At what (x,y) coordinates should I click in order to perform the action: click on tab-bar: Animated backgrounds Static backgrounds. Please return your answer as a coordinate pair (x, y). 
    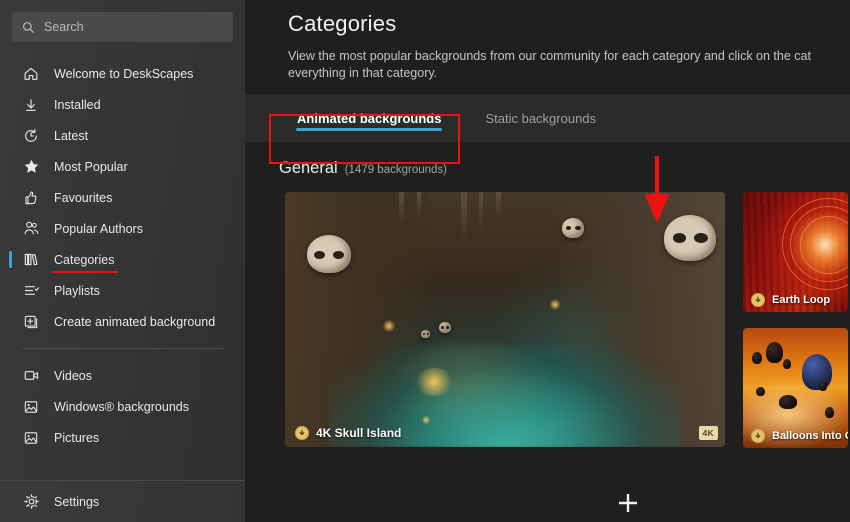
    Looking at the image, I should click on (547, 118).